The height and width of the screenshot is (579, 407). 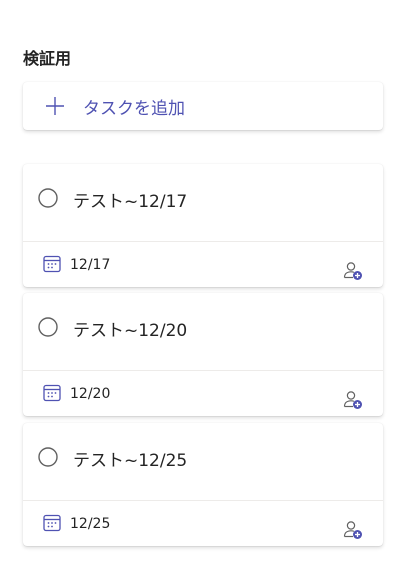 What do you see at coordinates (130, 461) in the screenshot?
I see `task-title: テスト~12/25` at bounding box center [130, 461].